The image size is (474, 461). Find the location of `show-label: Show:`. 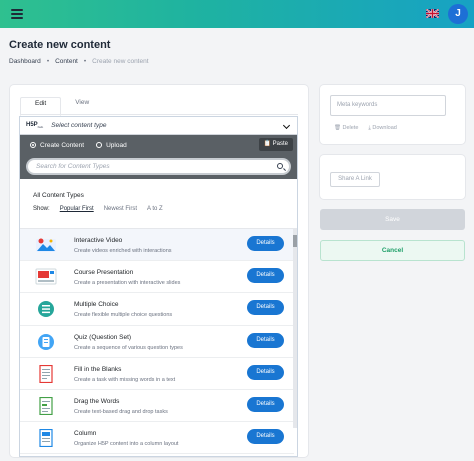

show-label: Show: is located at coordinates (41, 209).